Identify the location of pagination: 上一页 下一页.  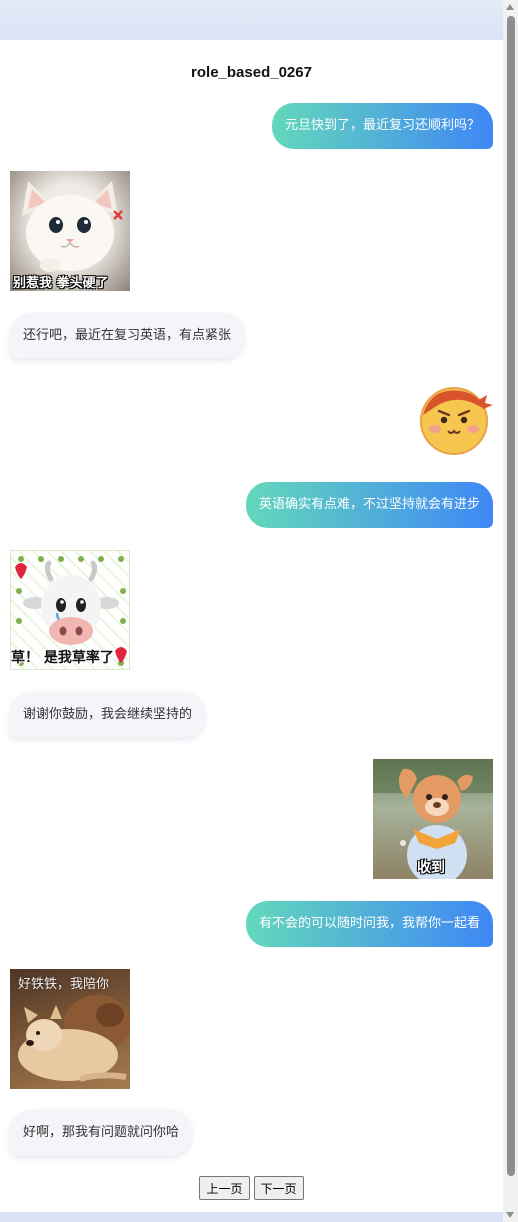
(251, 1188).